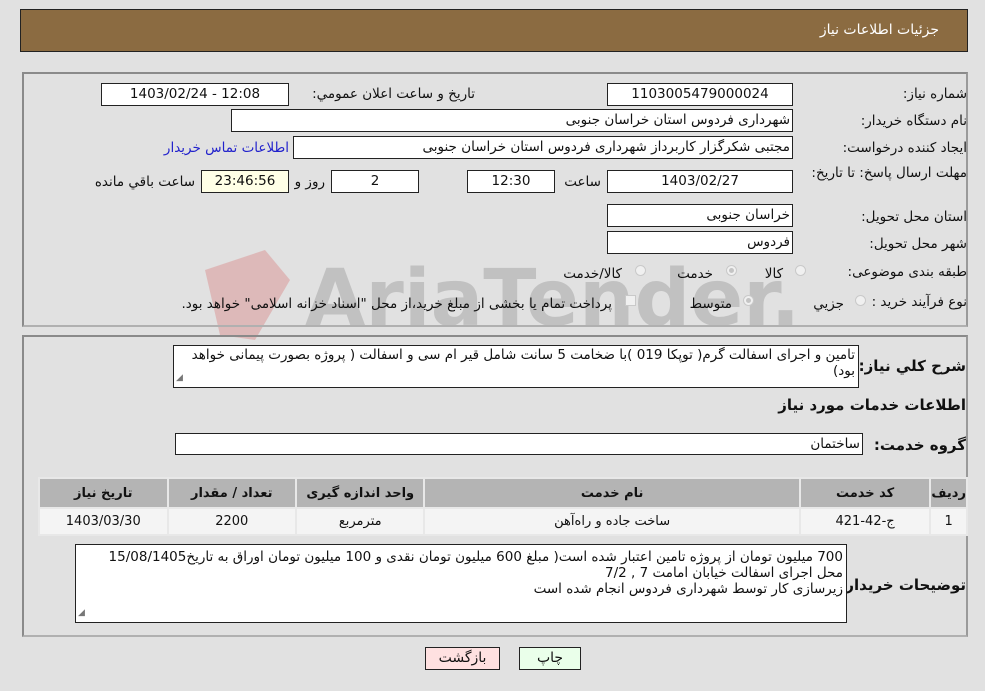 Image resolution: width=985 pixels, height=691 pixels. What do you see at coordinates (800, 270) in the screenshot?
I see `category-radio-goods` at bounding box center [800, 270].